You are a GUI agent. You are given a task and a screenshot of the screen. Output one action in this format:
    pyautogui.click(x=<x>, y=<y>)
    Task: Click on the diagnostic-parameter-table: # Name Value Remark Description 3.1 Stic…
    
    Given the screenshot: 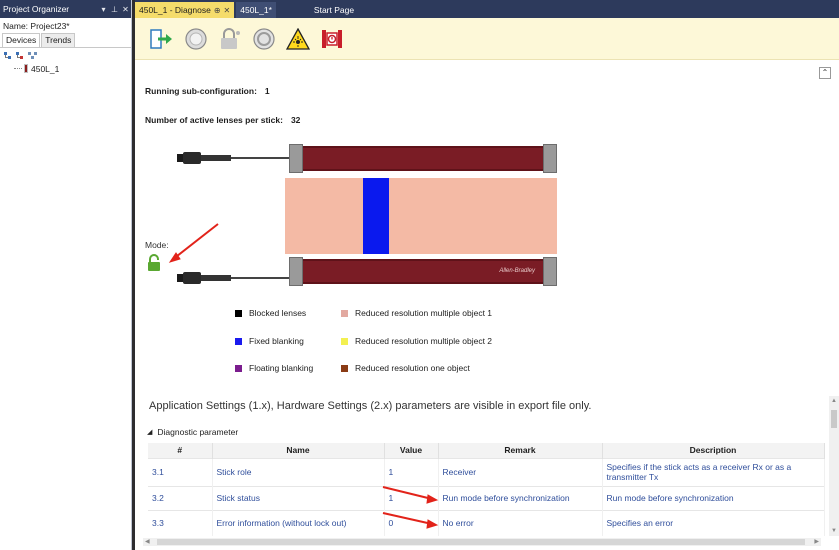 What is the action you would take?
    pyautogui.click(x=486, y=489)
    